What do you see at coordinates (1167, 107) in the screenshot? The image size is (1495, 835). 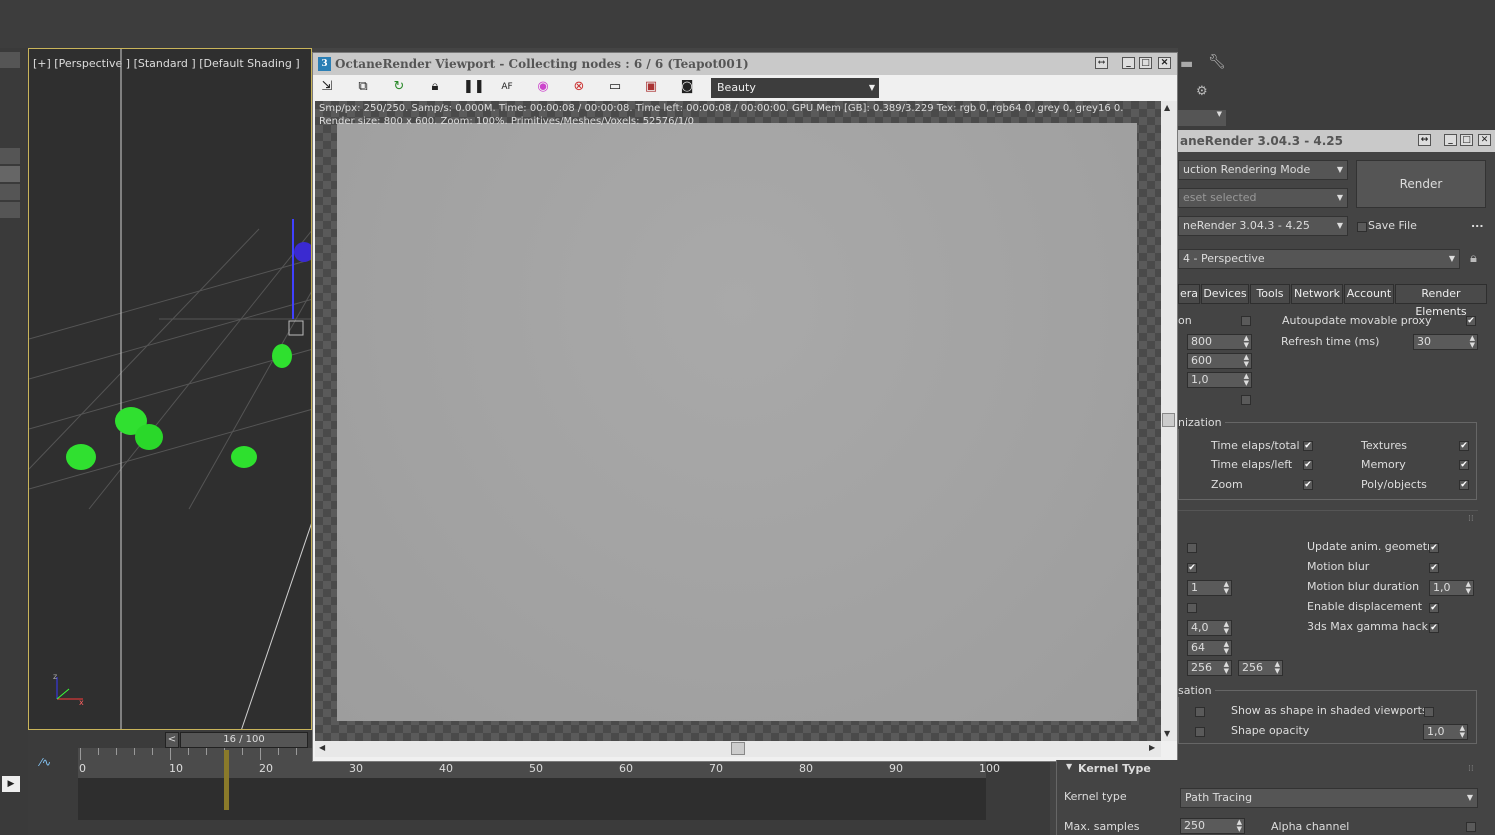 I see `scroll-up-icon: ▲` at bounding box center [1167, 107].